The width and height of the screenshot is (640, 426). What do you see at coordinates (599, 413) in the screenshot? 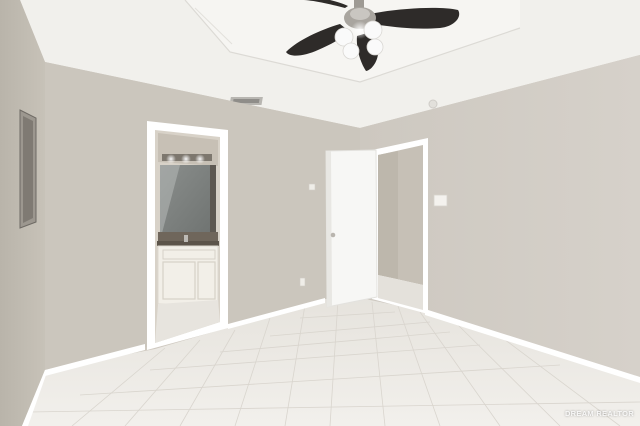
I see `watermark-logo: DREAM REALTOR` at bounding box center [599, 413].